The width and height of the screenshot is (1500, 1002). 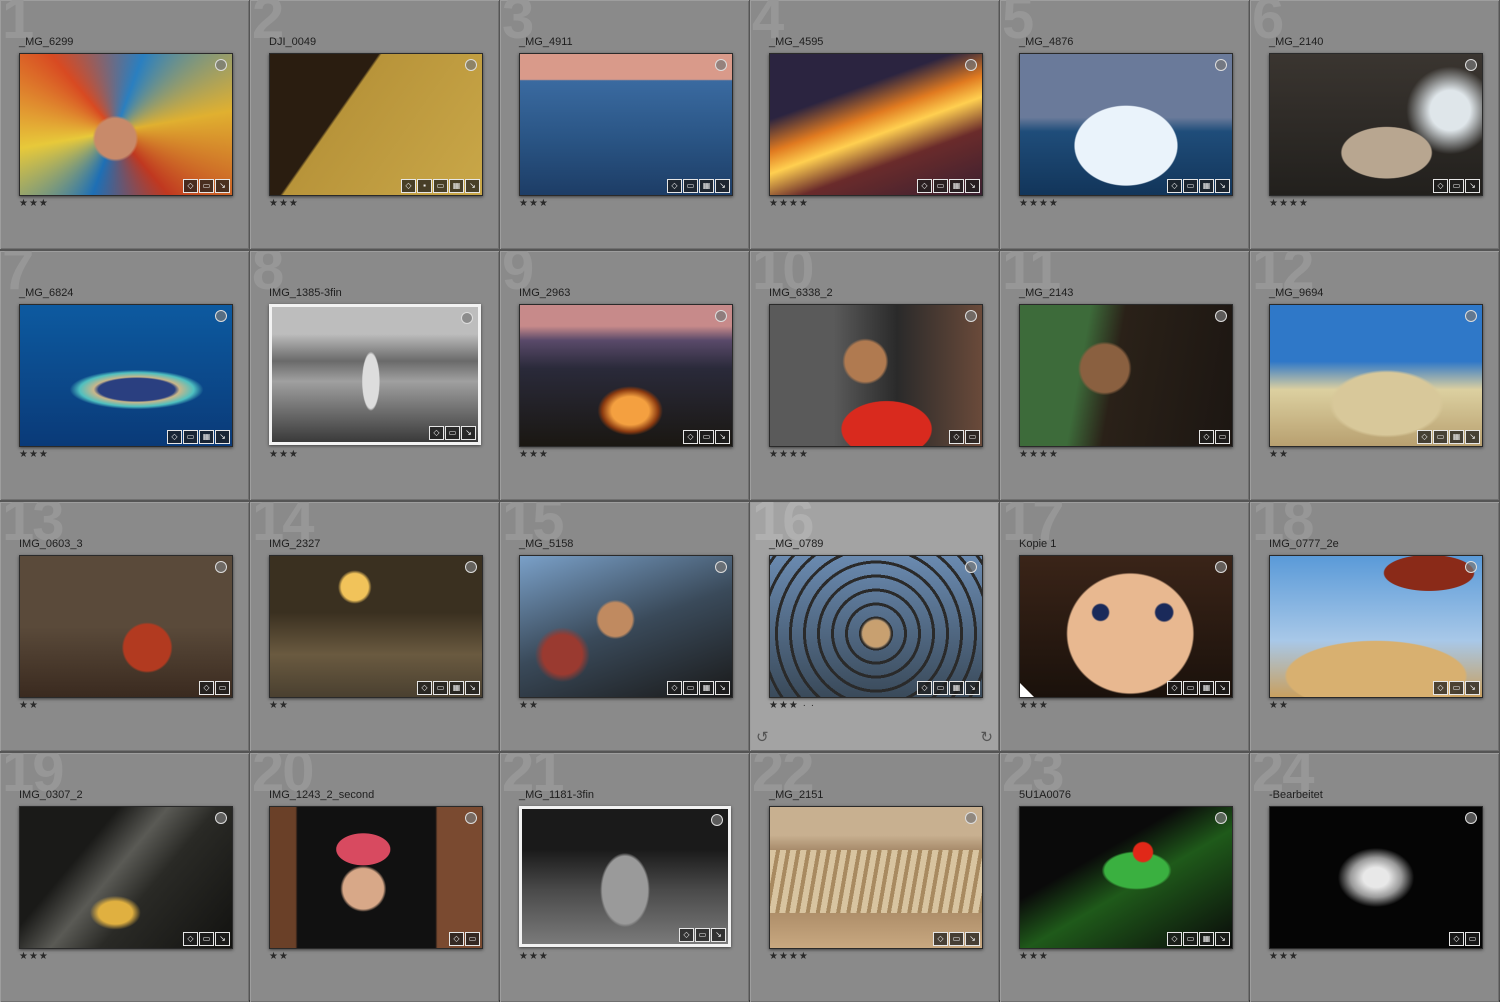 I want to click on grid-cell: 7 _MG_6824 ◇ ▭ ▦ ↘ ★★★, so click(x=124, y=375).